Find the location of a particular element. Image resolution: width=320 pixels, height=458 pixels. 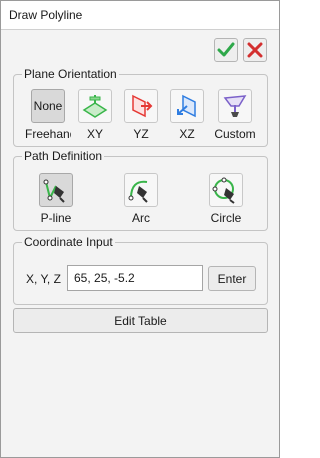

polyline-pen-icon is located at coordinates (54, 191).